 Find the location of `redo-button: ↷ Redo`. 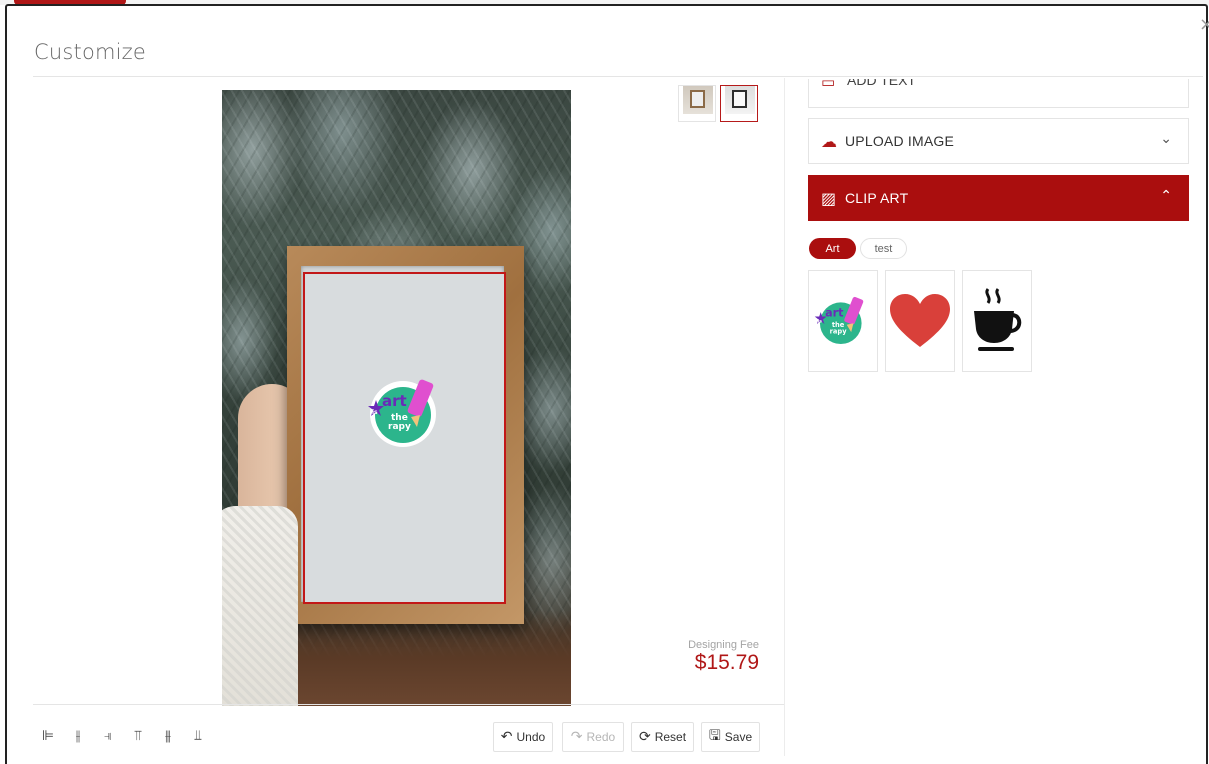

redo-button: ↷ Redo is located at coordinates (593, 737).